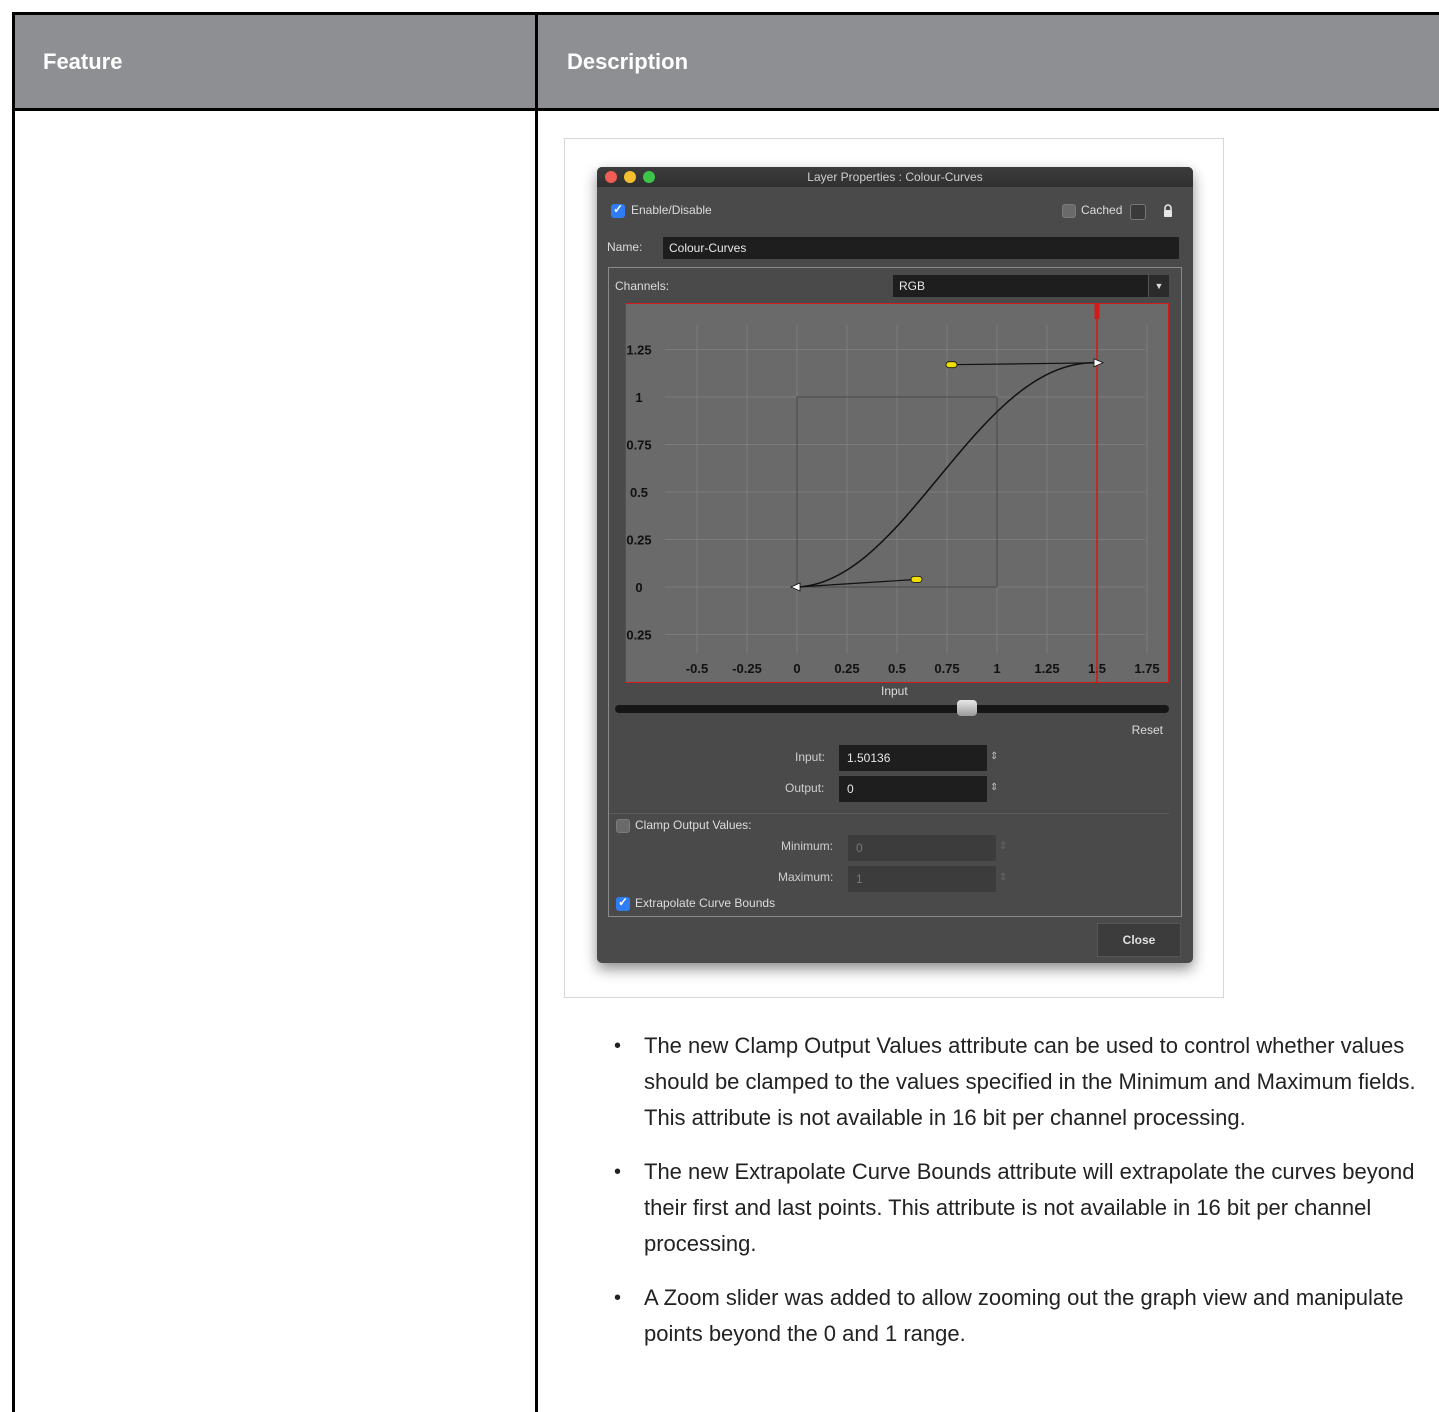 The height and width of the screenshot is (1412, 1439). I want to click on column-divider, so click(536, 713).